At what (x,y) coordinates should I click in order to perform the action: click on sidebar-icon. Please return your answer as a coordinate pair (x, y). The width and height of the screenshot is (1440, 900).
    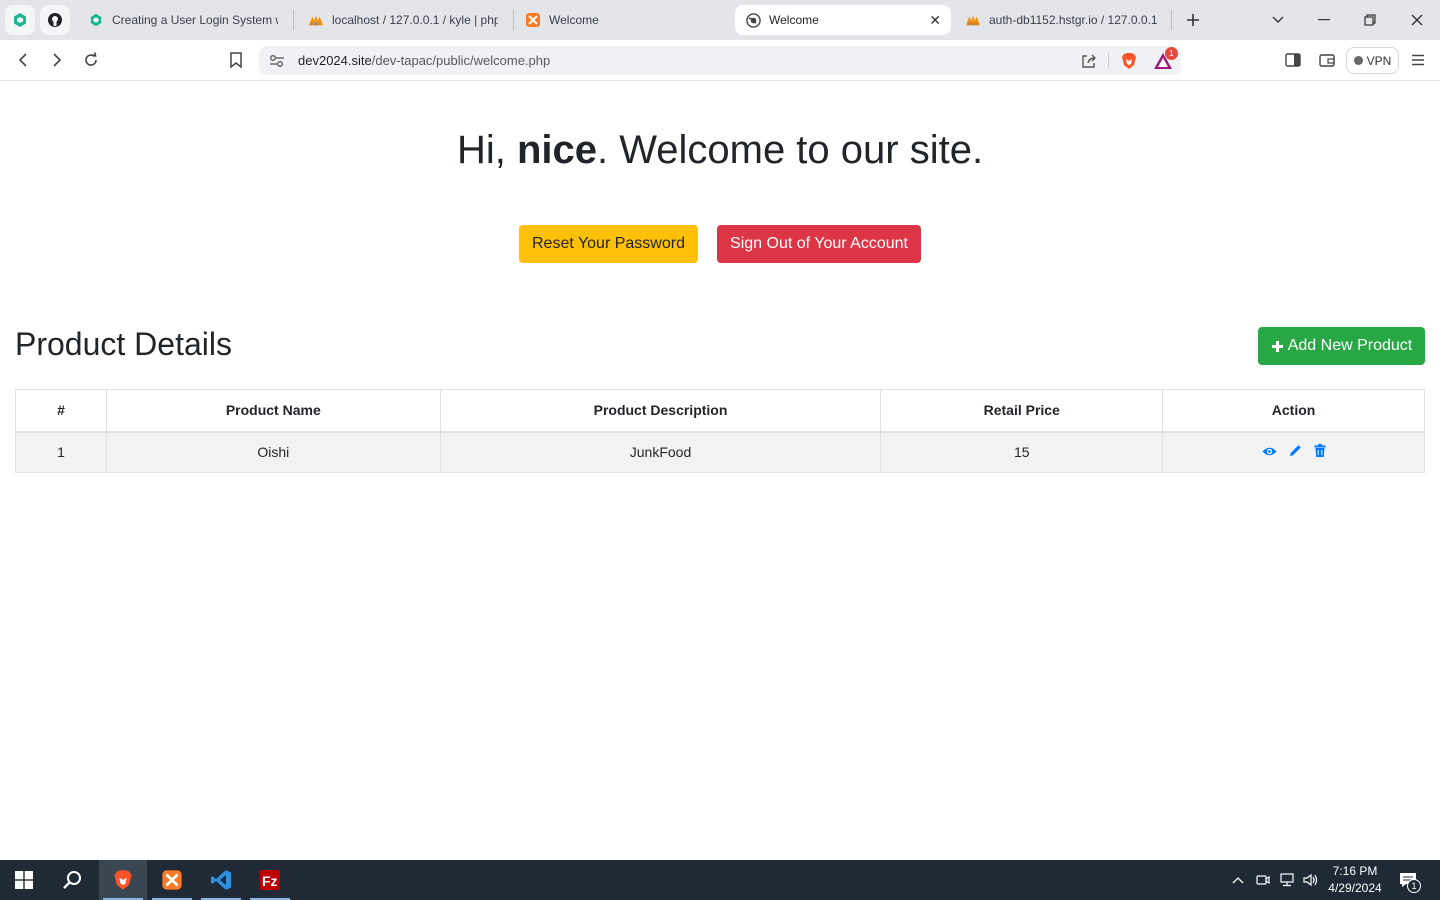
    Looking at the image, I should click on (1293, 60).